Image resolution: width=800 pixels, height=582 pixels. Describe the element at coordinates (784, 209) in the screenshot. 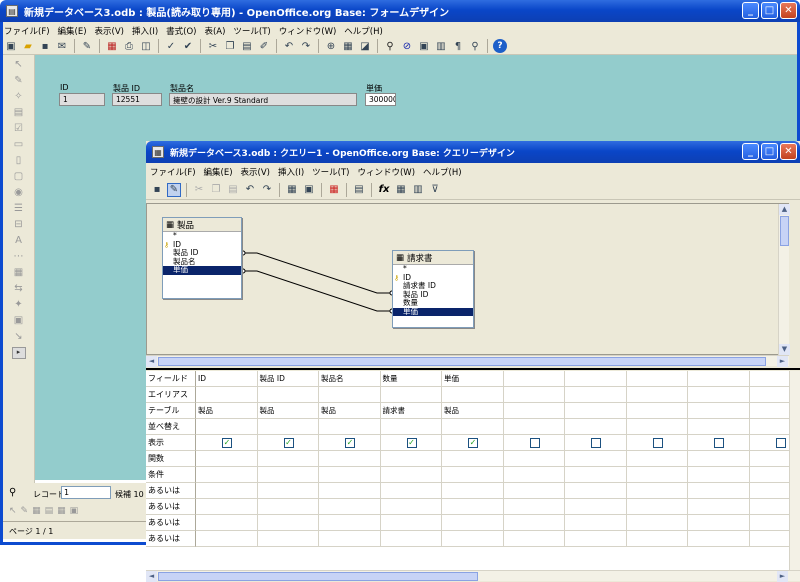

I see `scroll-up-arrow: ▲` at that location.